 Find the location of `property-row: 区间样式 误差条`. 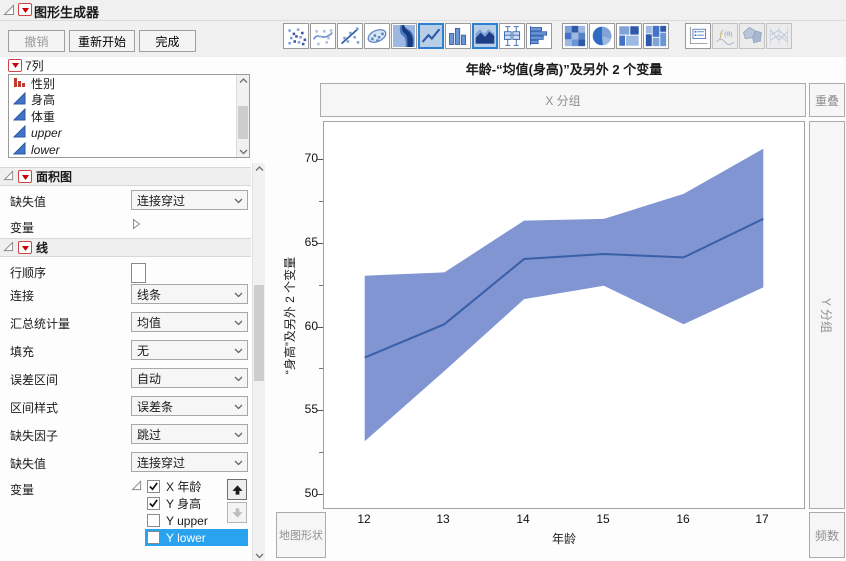

property-row: 区间样式 误差条 is located at coordinates (125, 406).